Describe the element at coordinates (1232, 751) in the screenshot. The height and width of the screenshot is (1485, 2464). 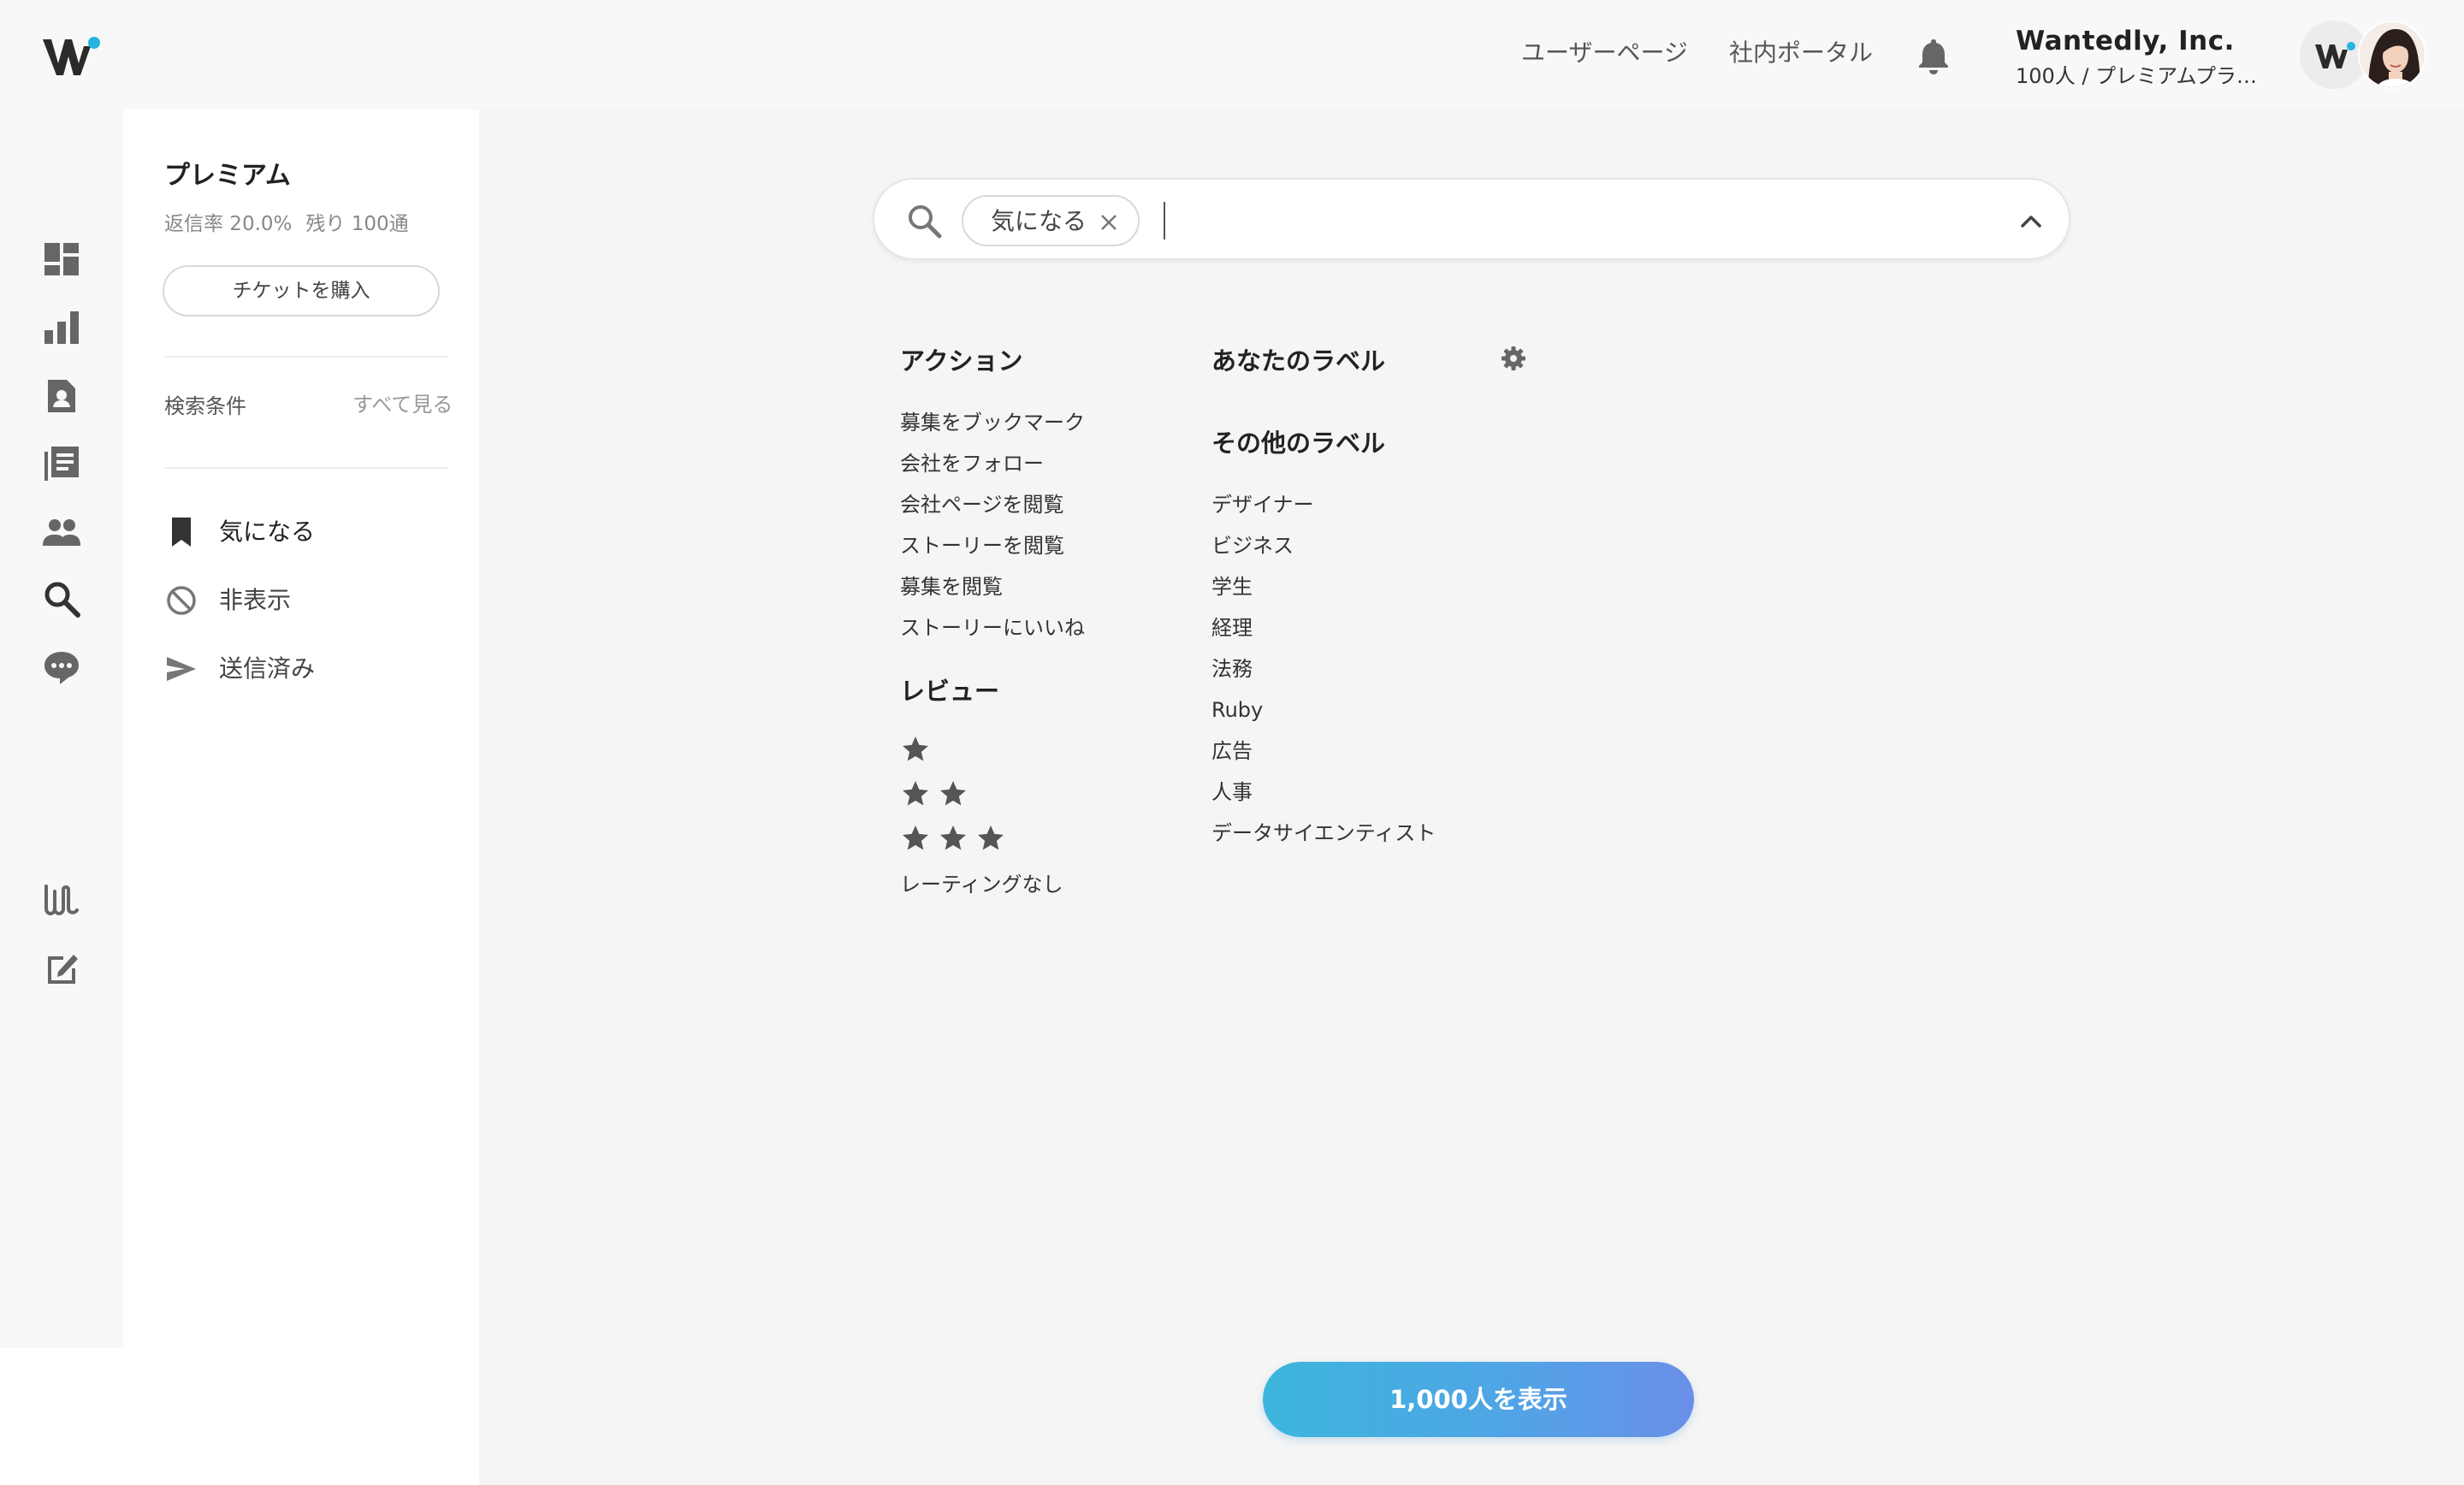
I see `filter-option-label: 広告` at that location.